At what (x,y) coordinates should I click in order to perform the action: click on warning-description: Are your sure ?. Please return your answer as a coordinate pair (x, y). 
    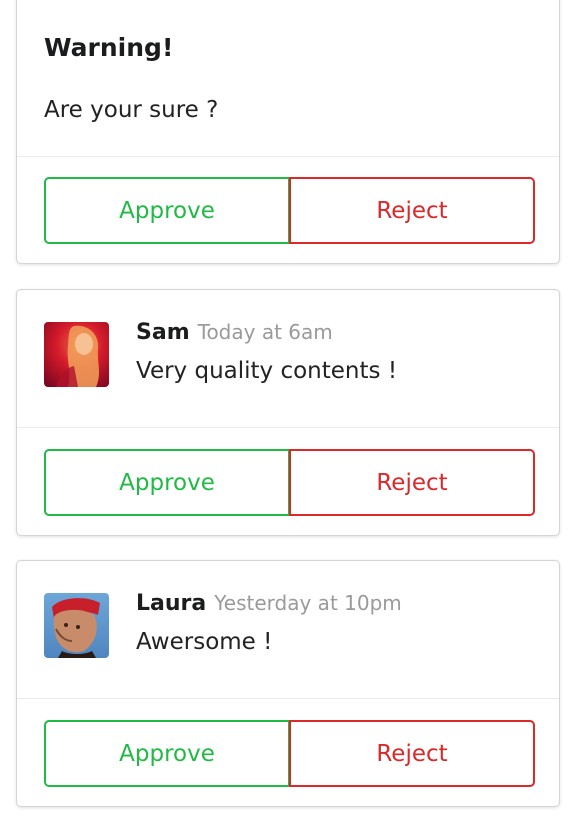
    Looking at the image, I should click on (131, 110).